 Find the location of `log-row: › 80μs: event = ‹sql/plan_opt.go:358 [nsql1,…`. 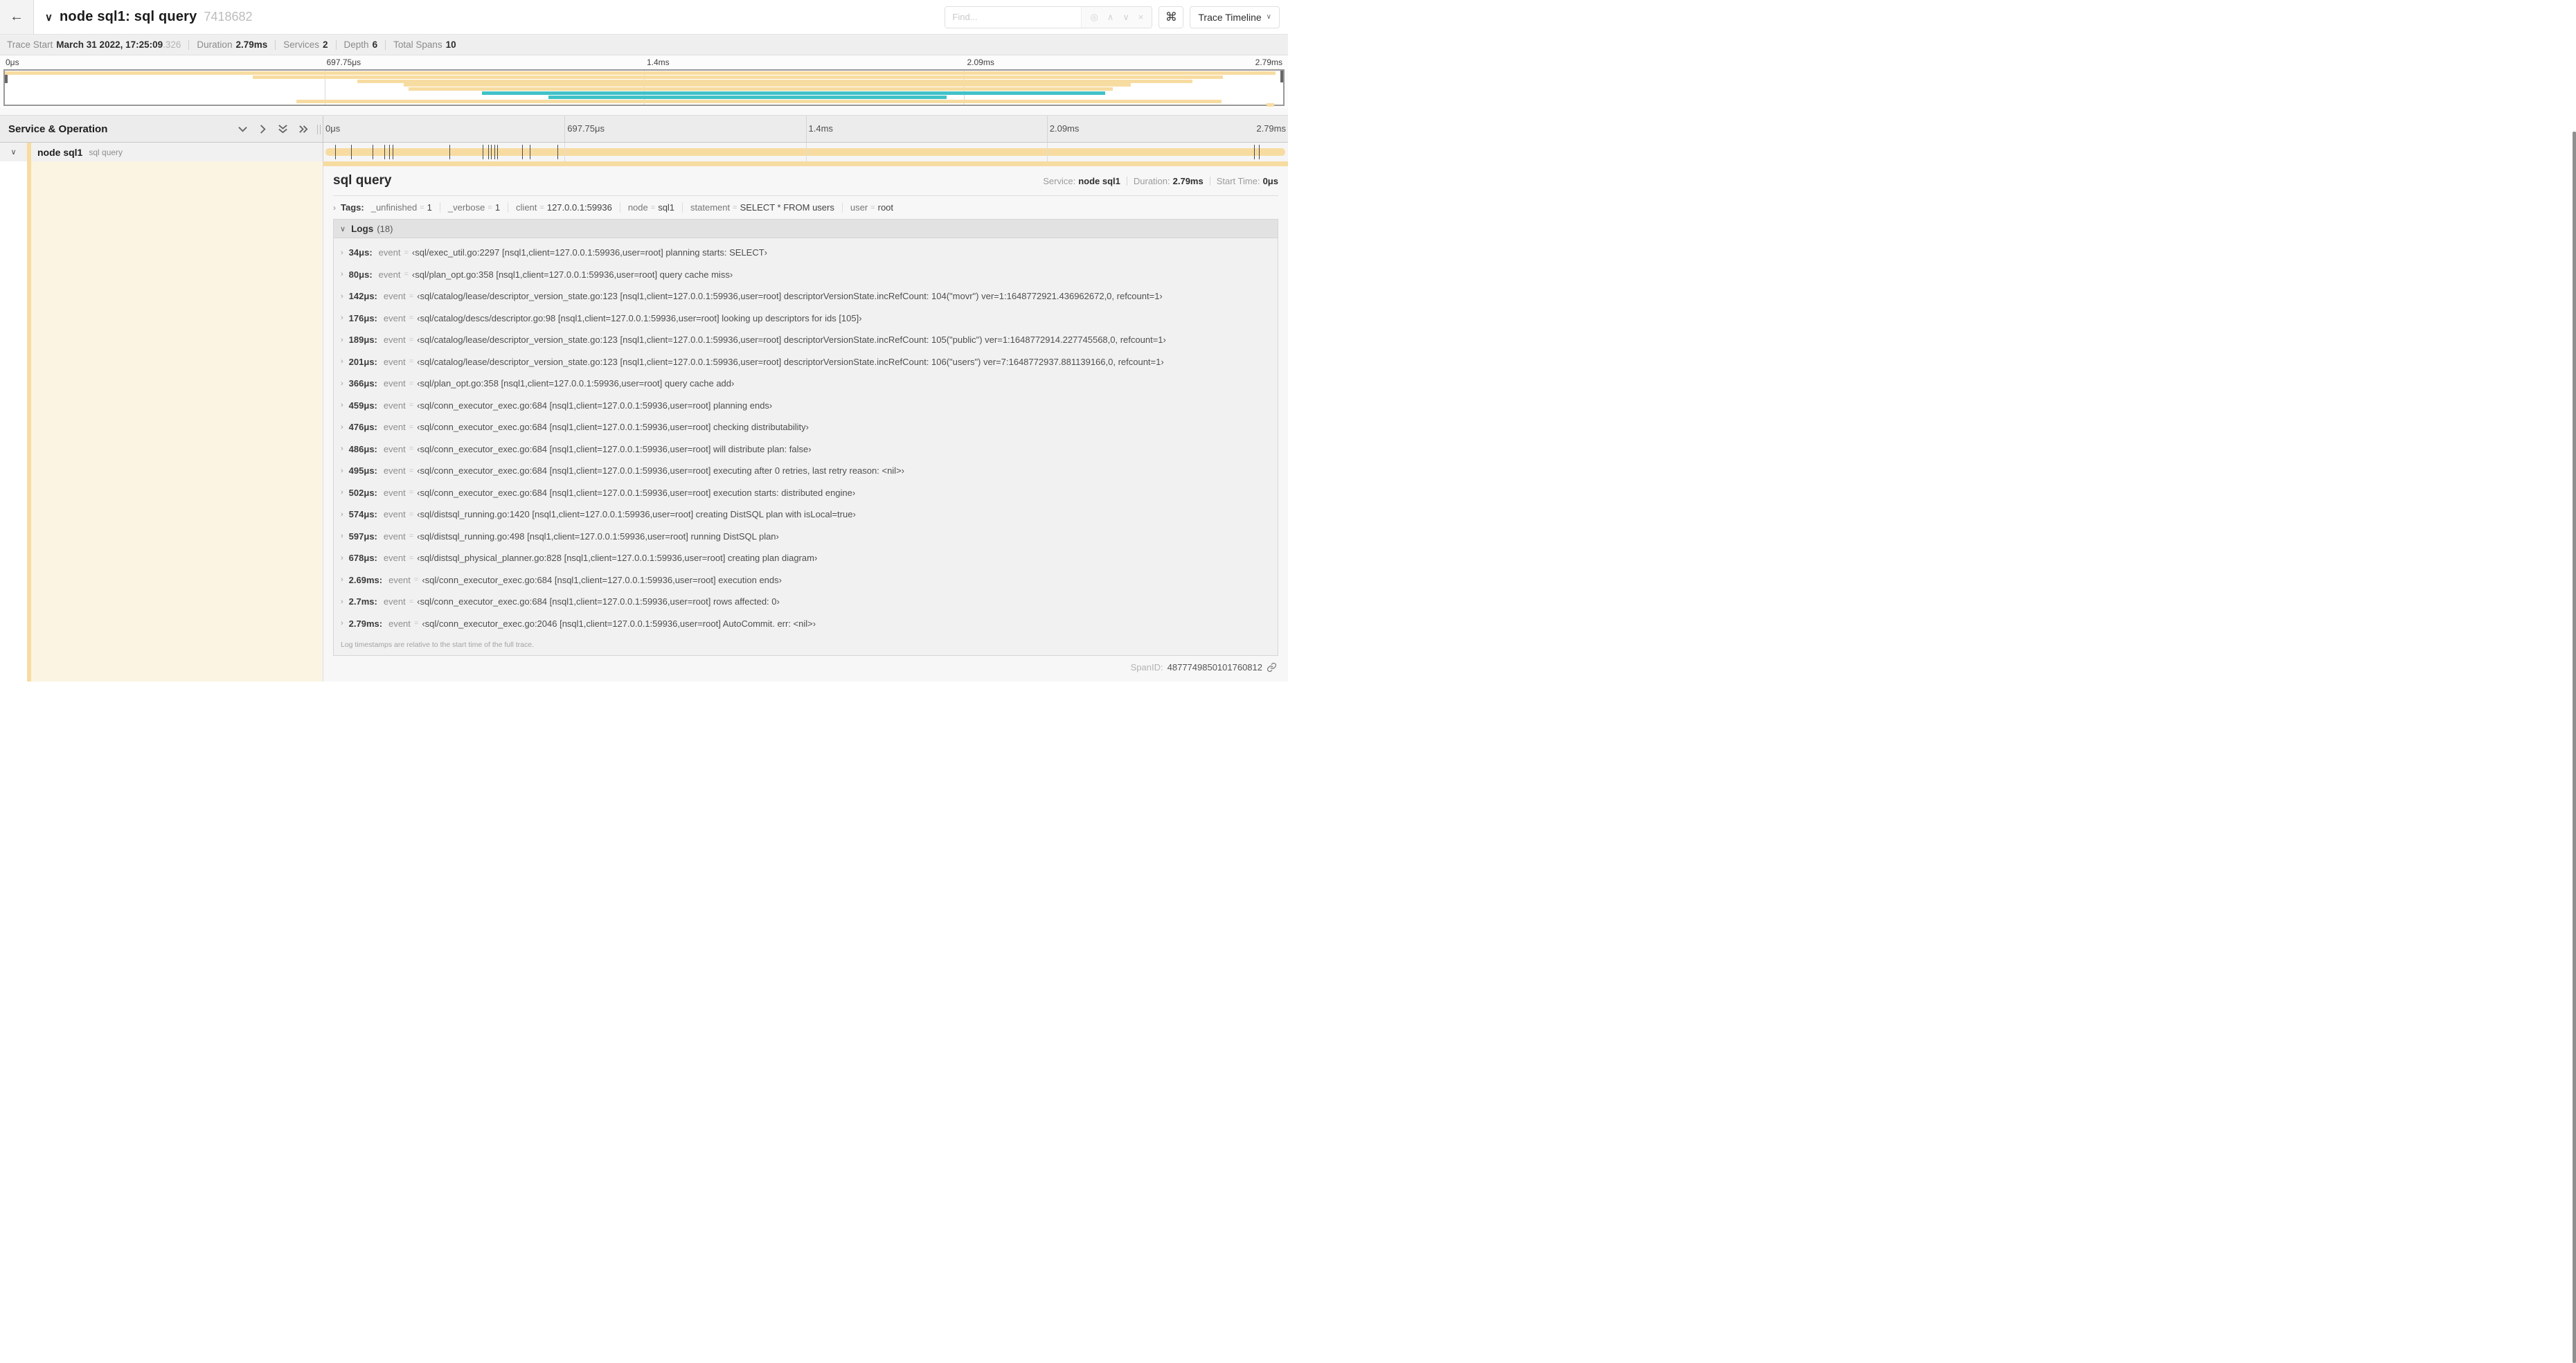

log-row: › 80μs: event = ‹sql/plan_opt.go:358 [nsql1,… is located at coordinates (806, 275).